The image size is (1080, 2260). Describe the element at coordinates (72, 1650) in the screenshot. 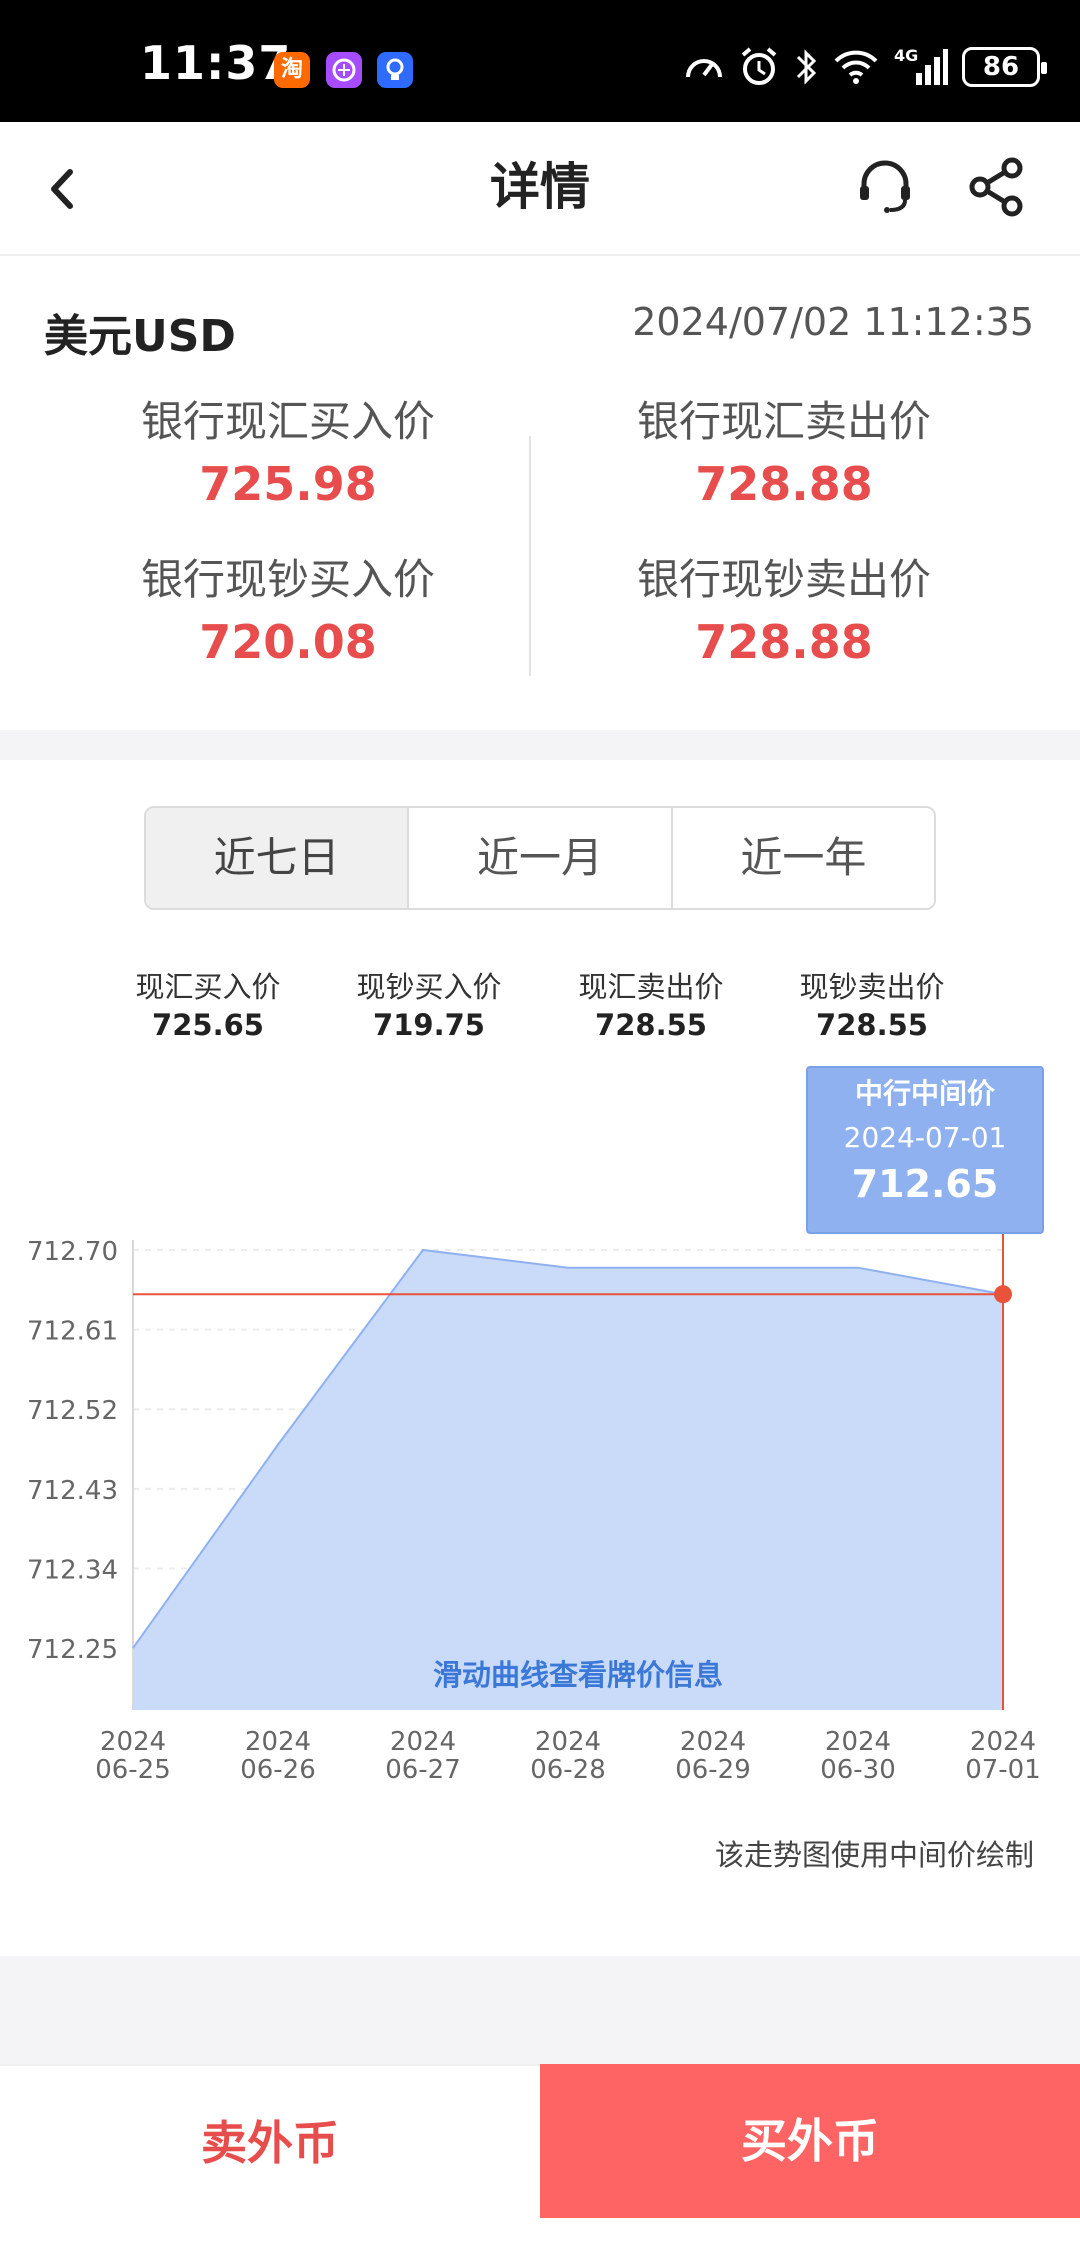

I see `y-tick-label: 712.25` at that location.